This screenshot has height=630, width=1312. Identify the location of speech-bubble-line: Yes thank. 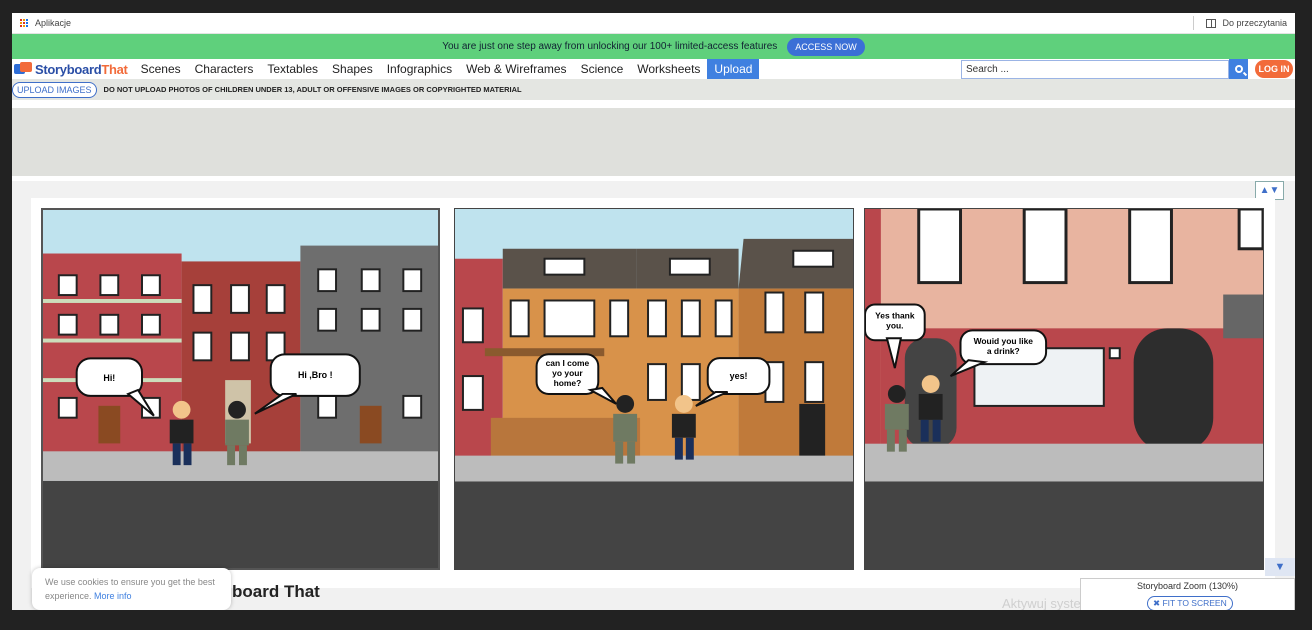
(895, 315).